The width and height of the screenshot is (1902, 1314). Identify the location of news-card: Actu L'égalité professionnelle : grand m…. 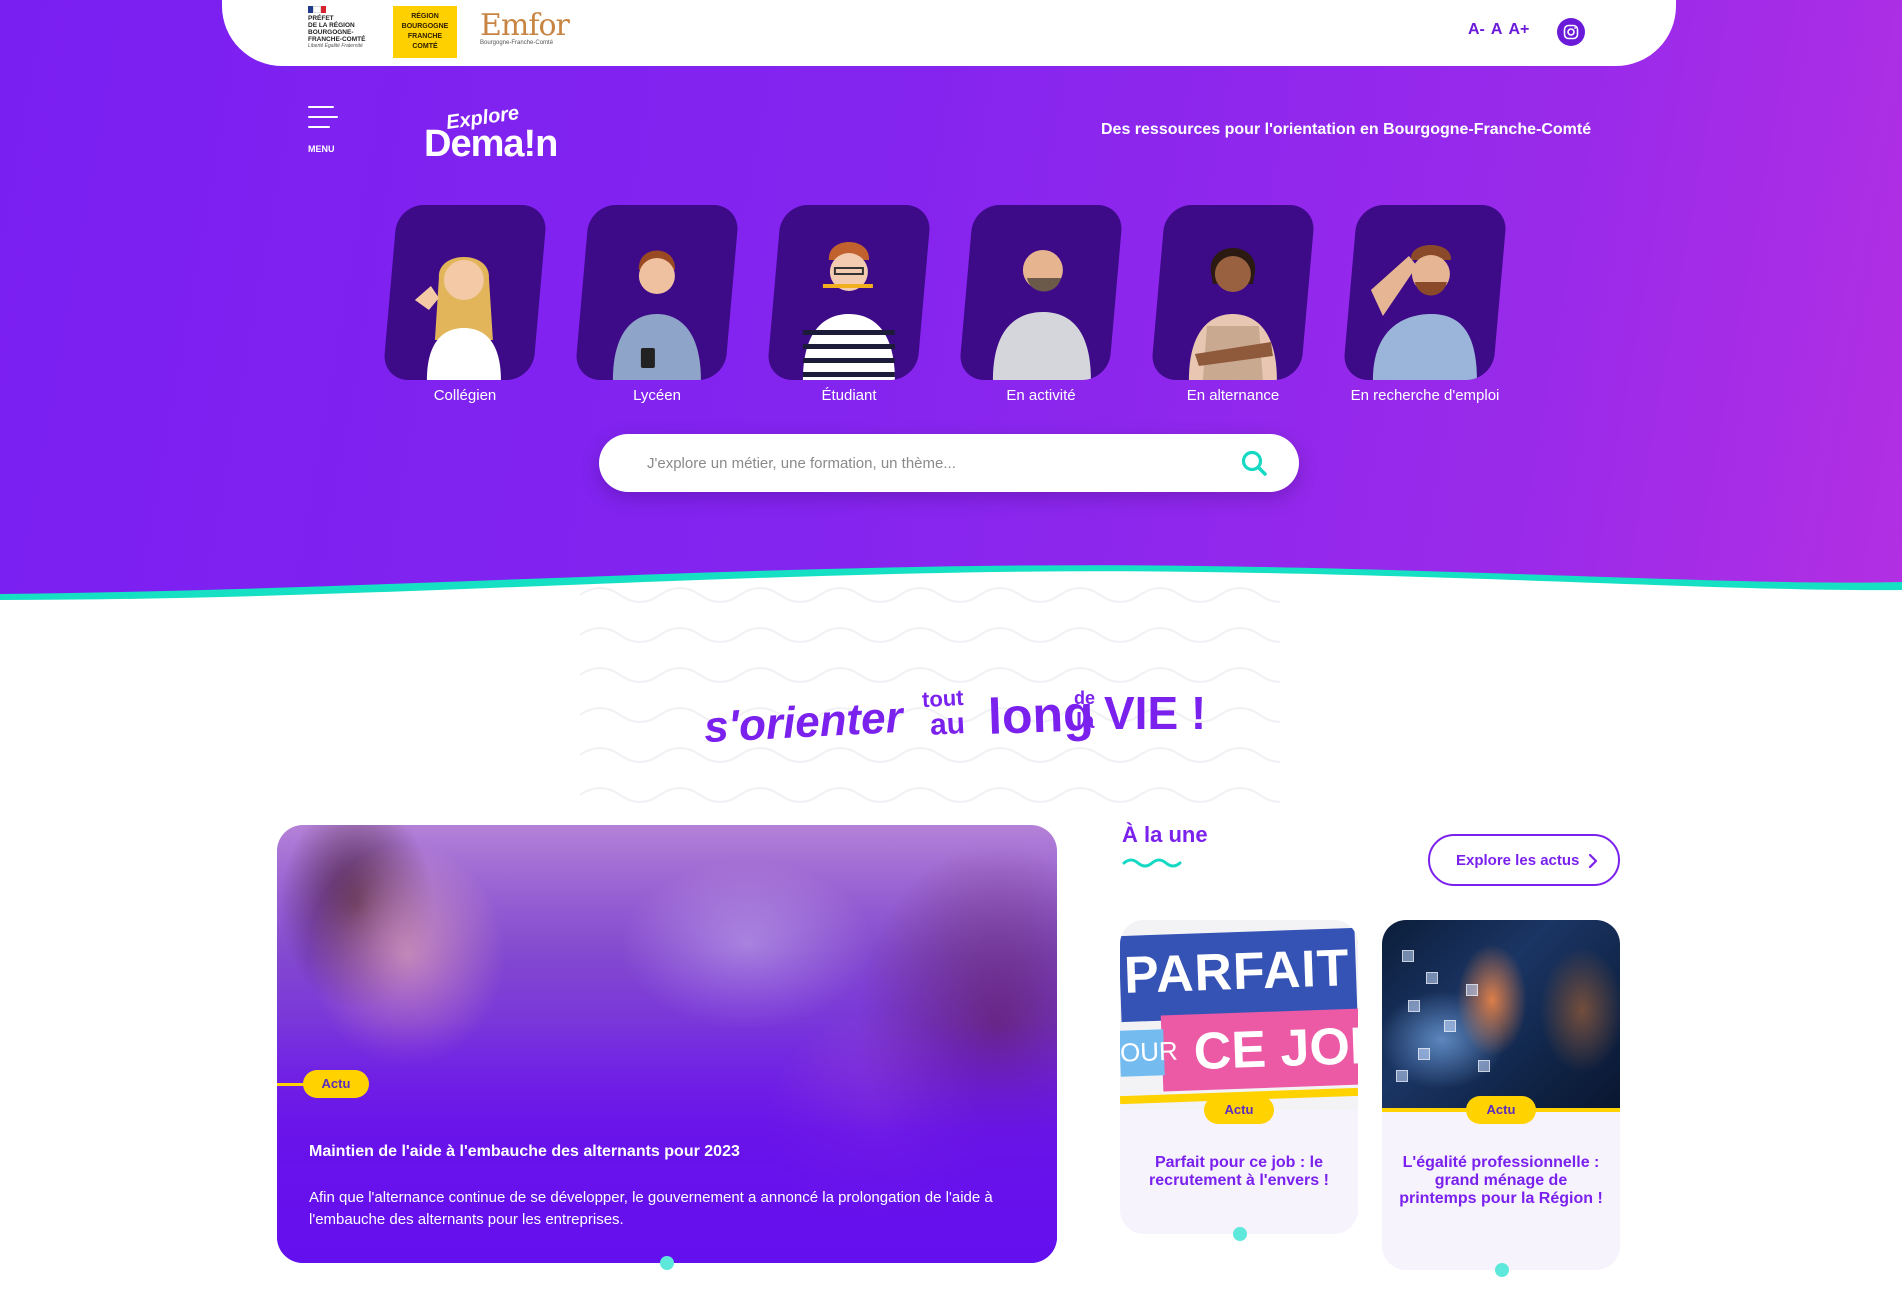
(1501, 1095).